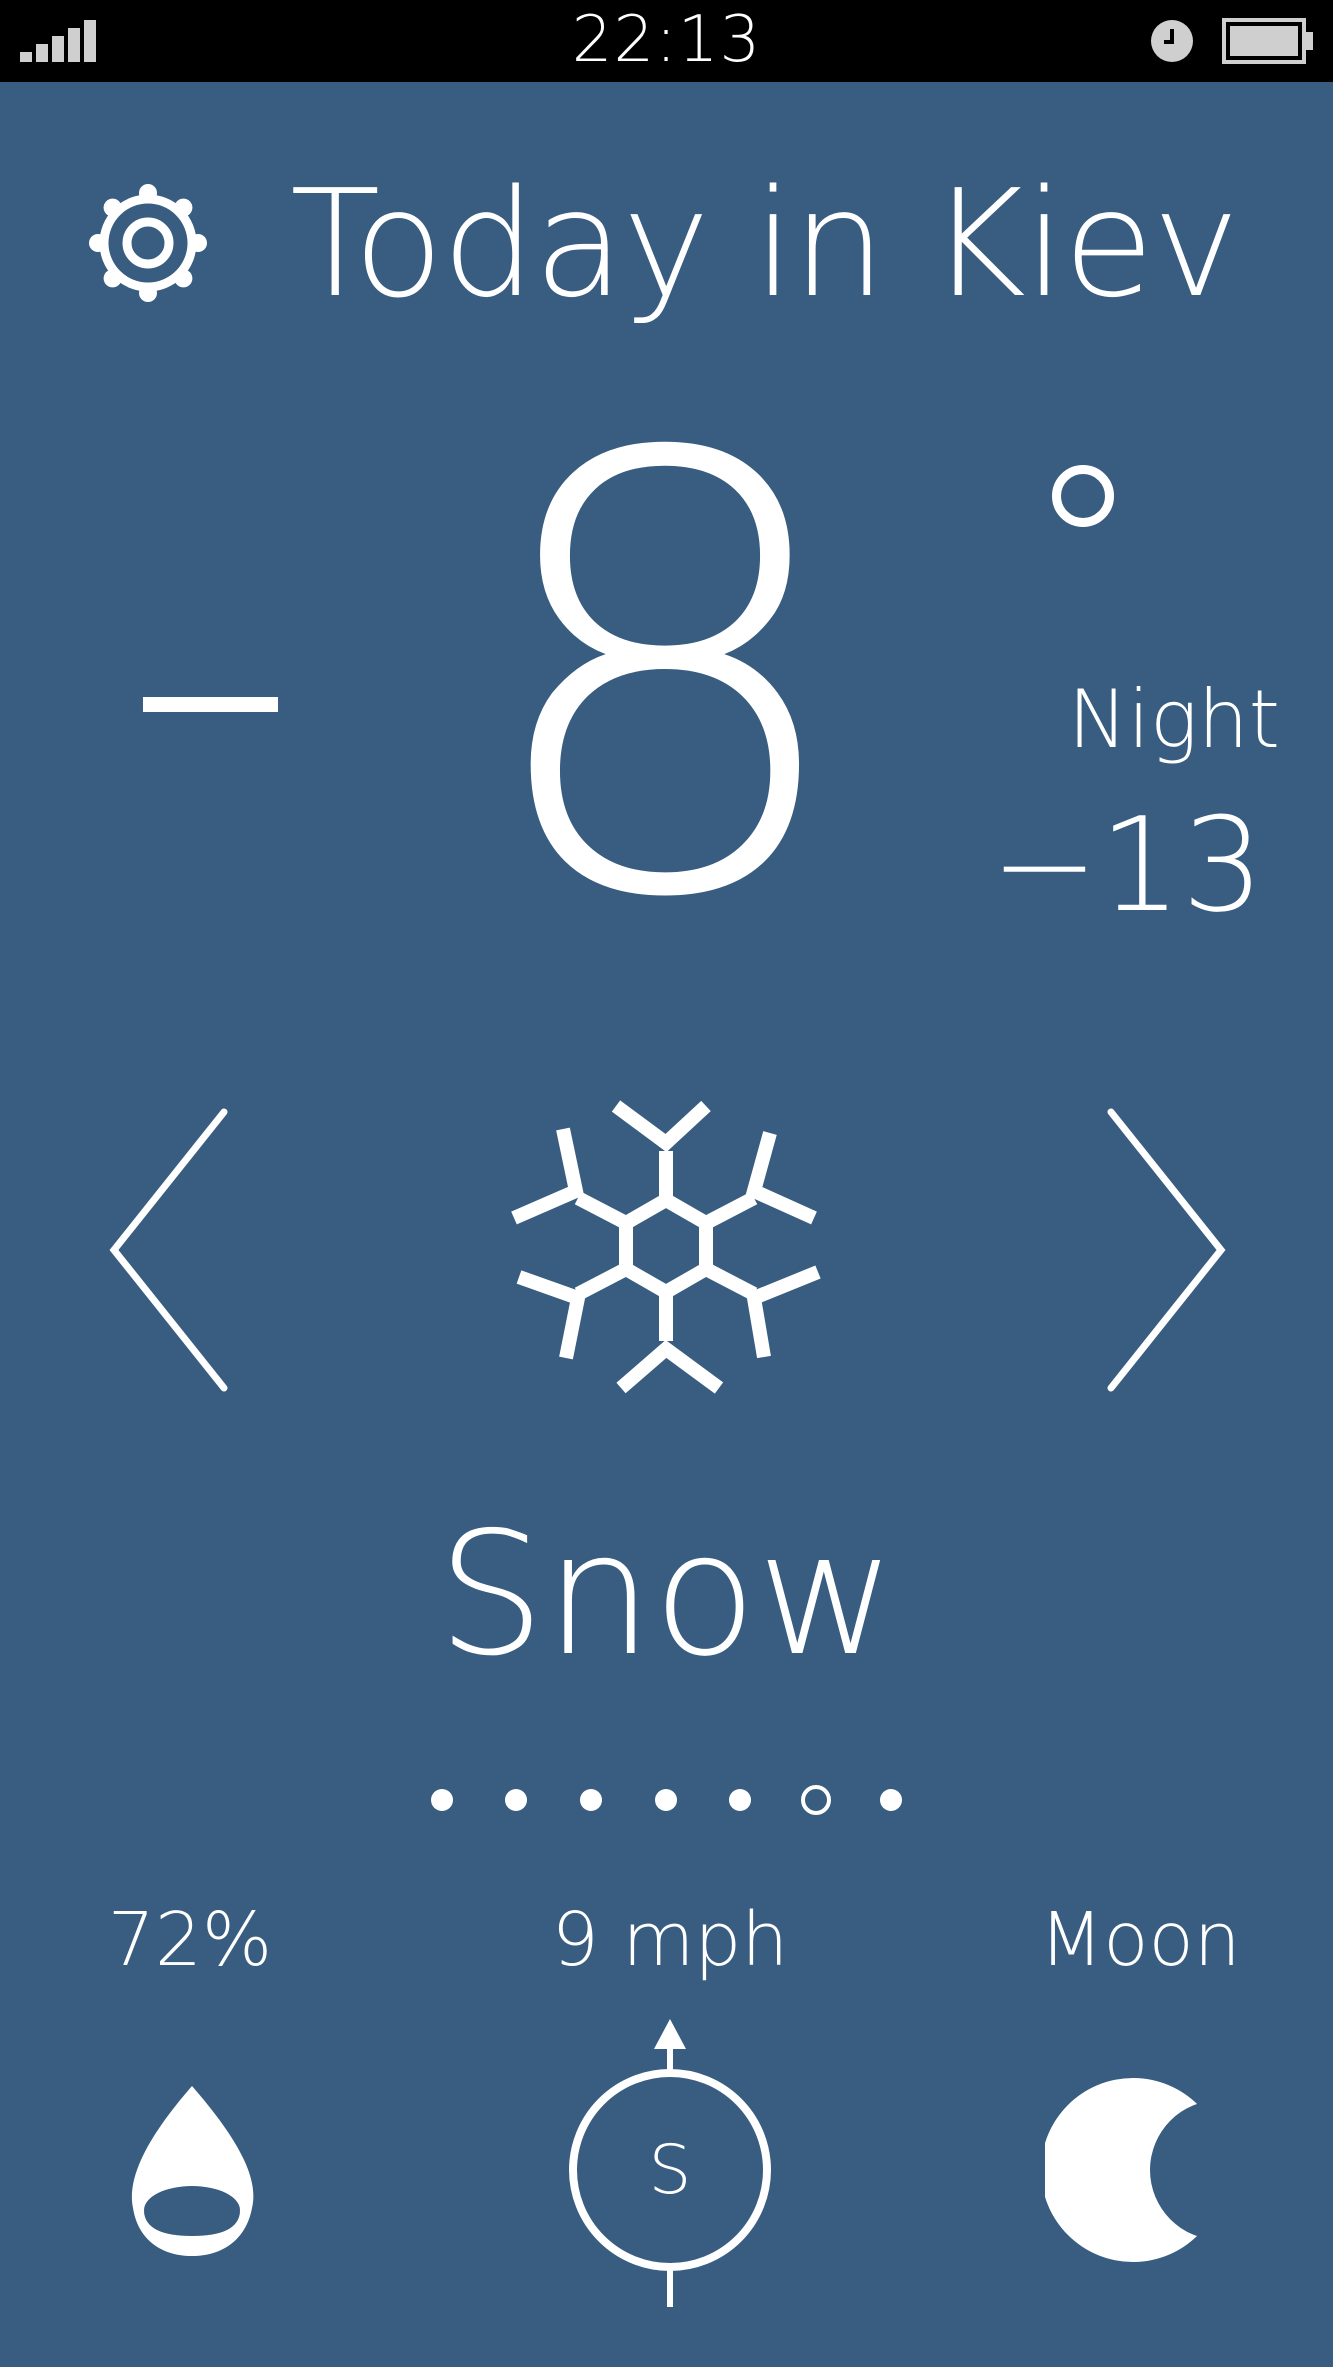 The height and width of the screenshot is (2367, 1333). Describe the element at coordinates (170, 1250) in the screenshot. I see `chevron-left-icon` at that location.